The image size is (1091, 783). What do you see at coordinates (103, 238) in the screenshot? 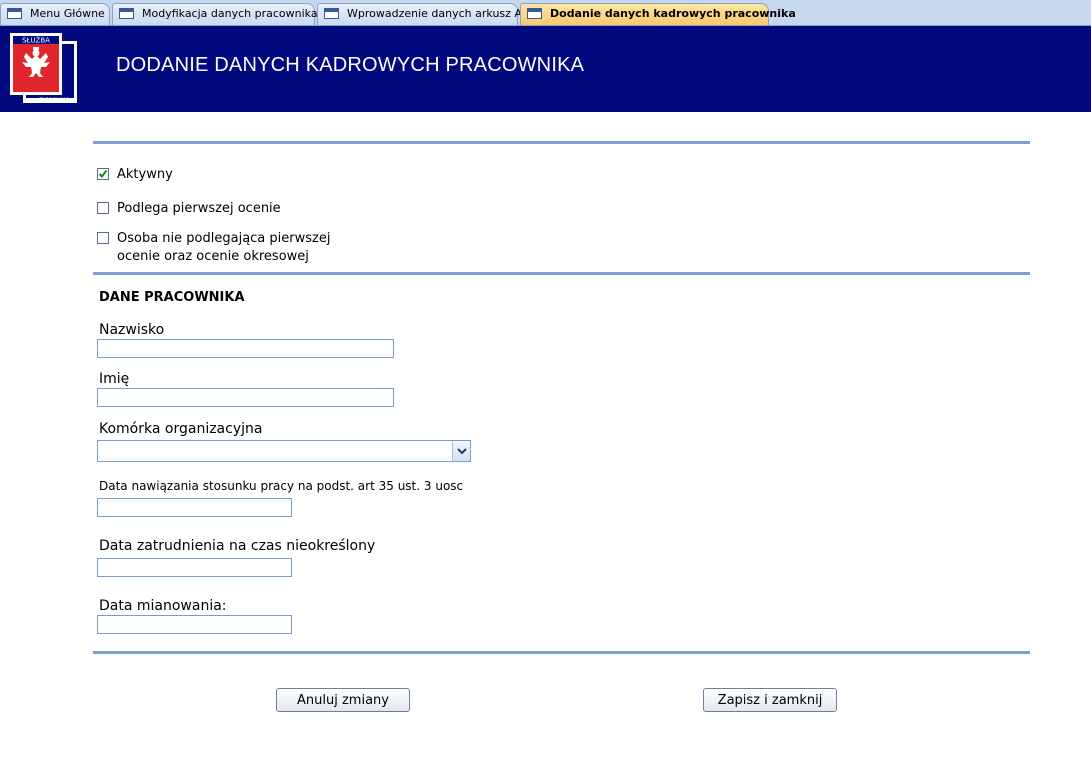
I see `checkbox-nie-podlegajaca` at bounding box center [103, 238].